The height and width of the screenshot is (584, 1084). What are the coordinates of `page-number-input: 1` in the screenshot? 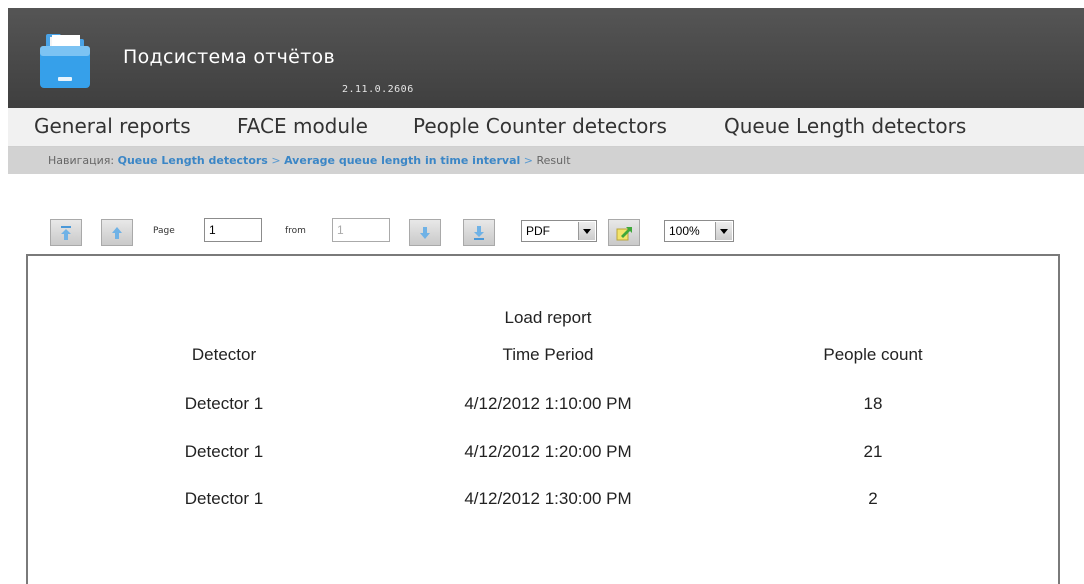 It's located at (233, 230).